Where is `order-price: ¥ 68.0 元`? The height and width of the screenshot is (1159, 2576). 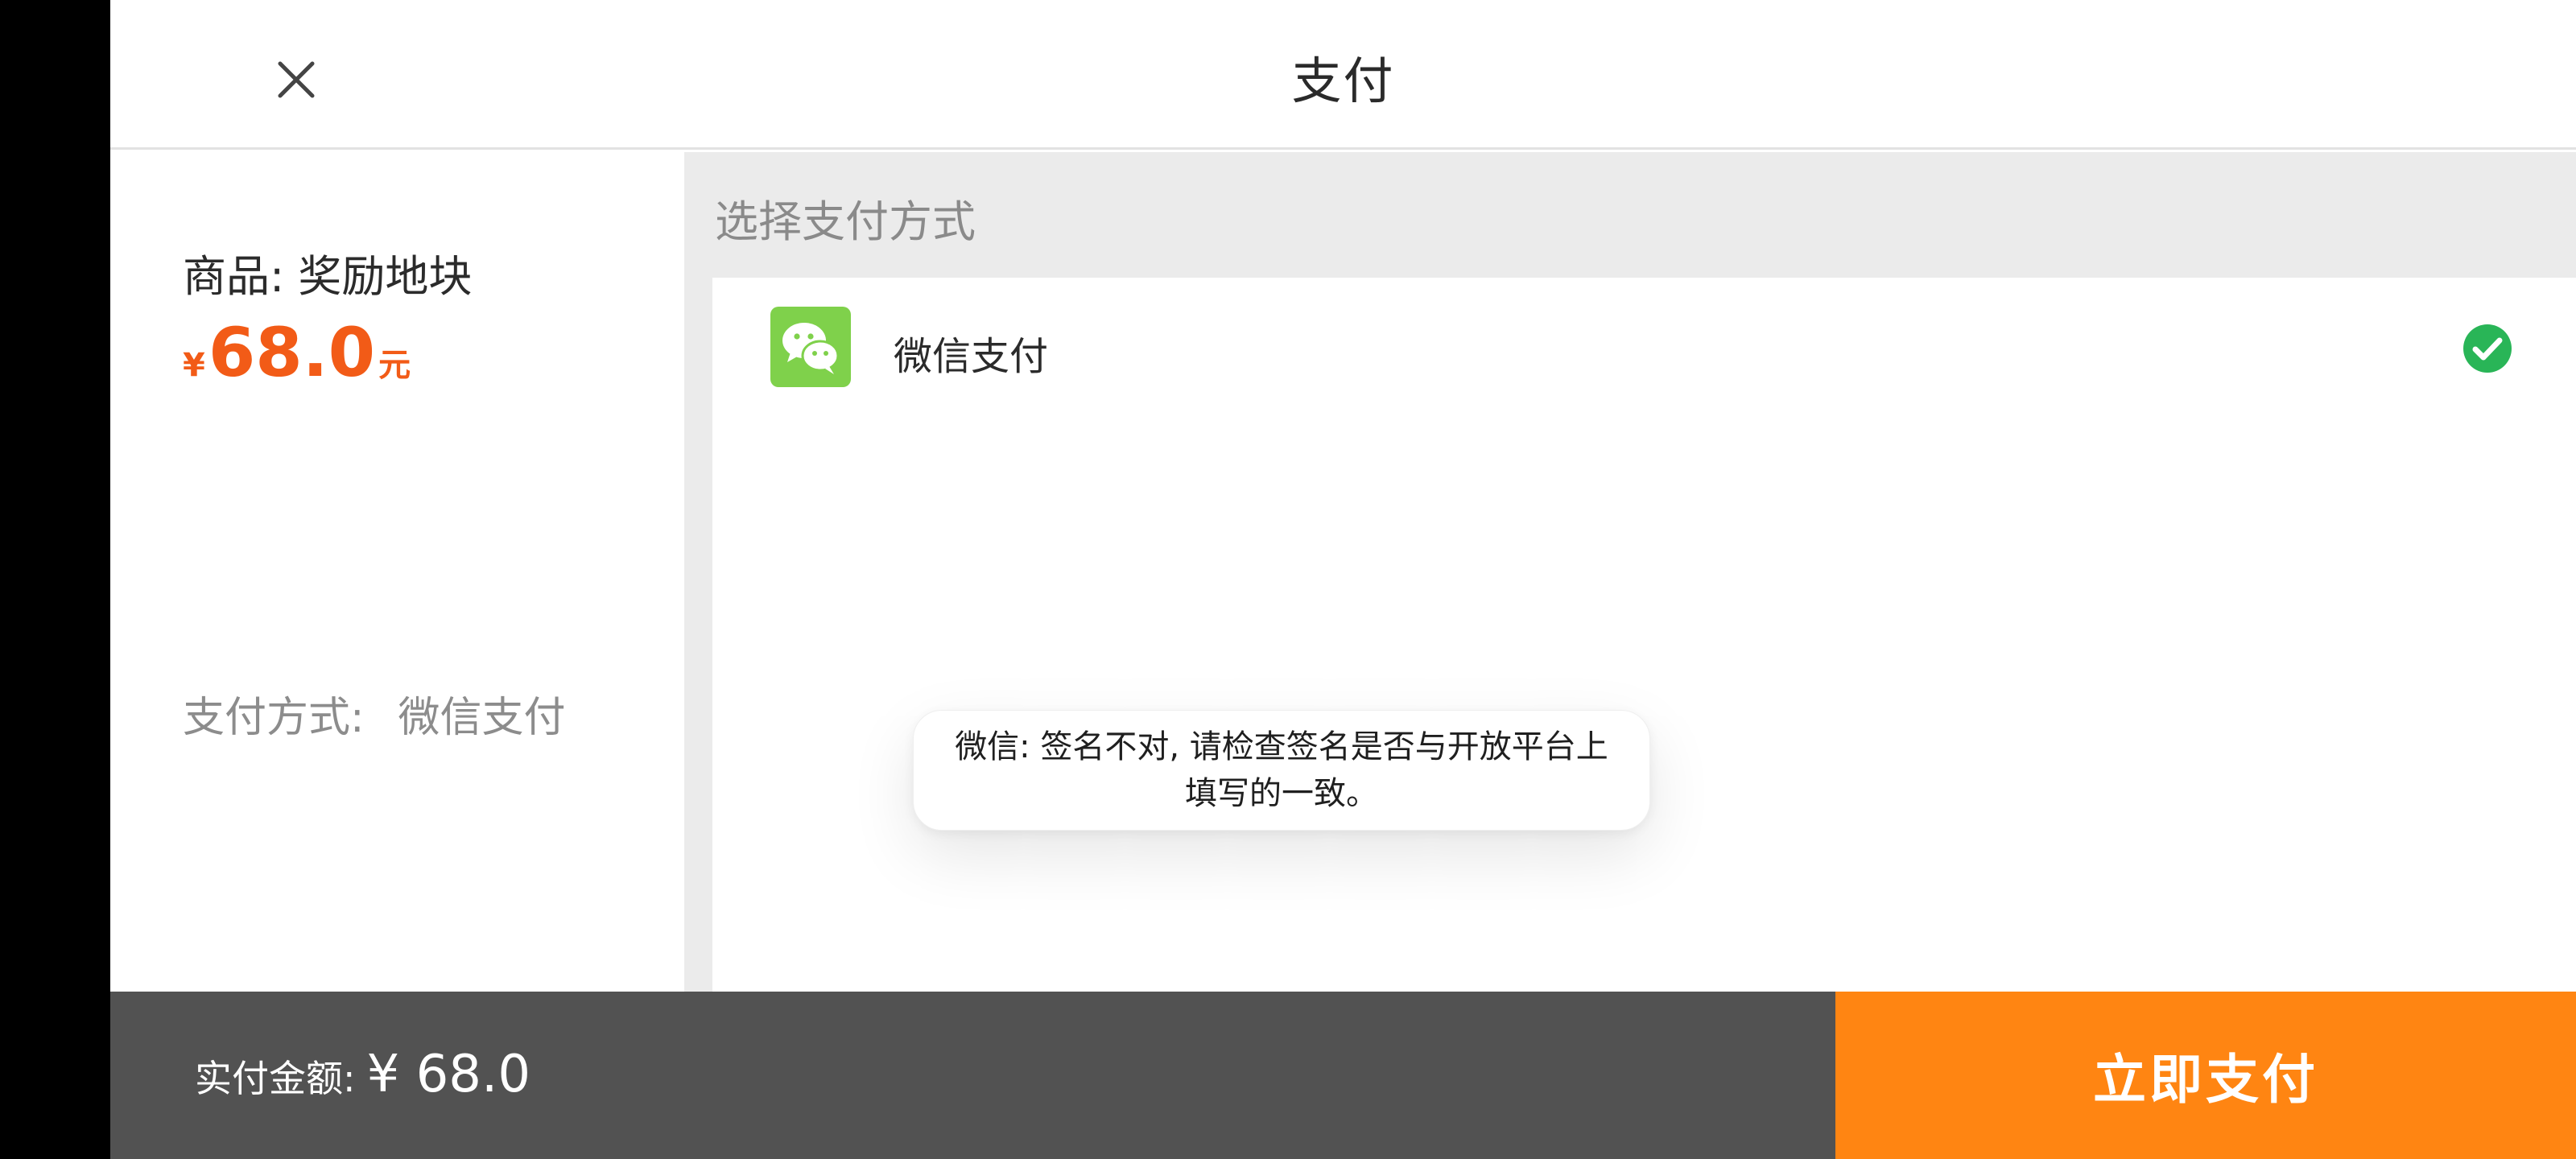
order-price: ¥ 68.0 元 is located at coordinates (297, 352).